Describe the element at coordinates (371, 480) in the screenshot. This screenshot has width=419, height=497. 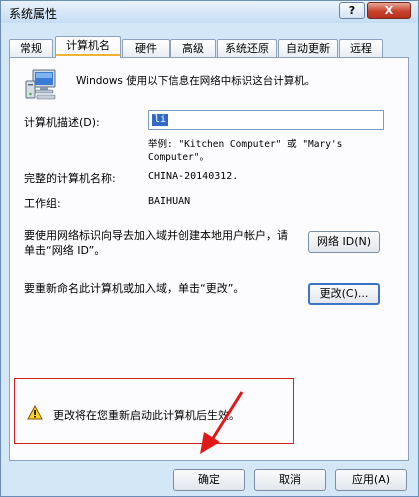
I see `apply-button: 应用(A)` at that location.